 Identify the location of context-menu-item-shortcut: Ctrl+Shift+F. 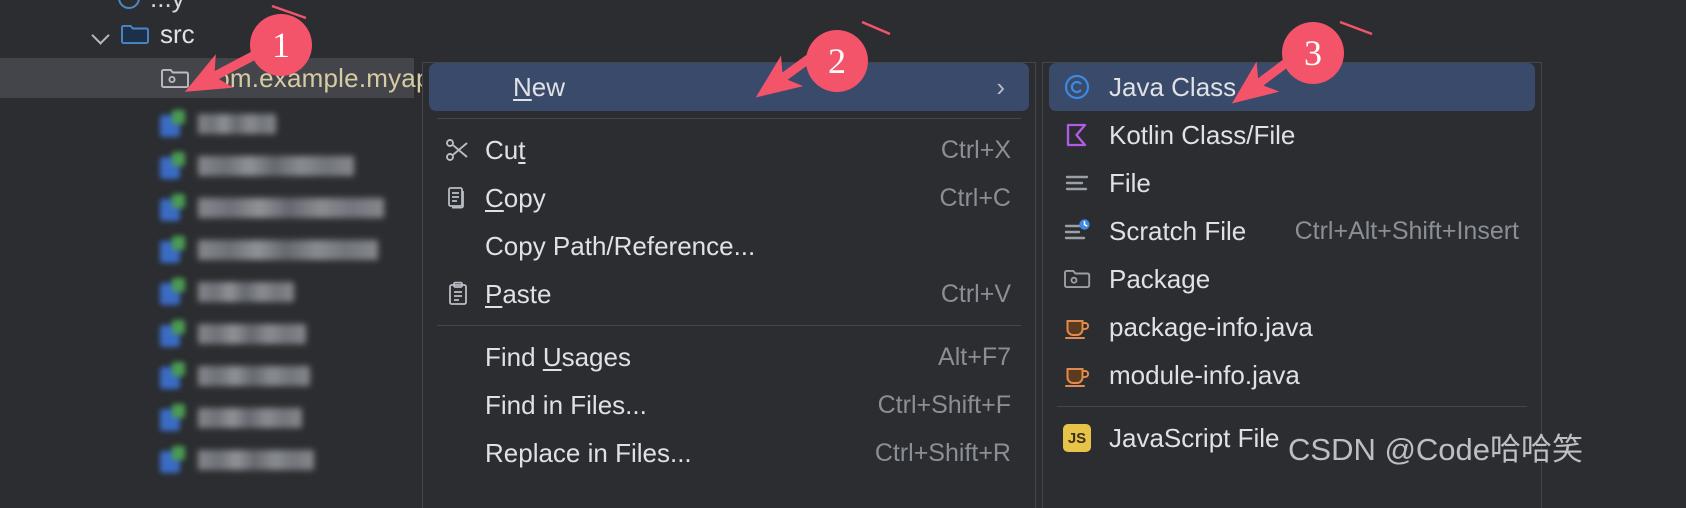
(944, 404).